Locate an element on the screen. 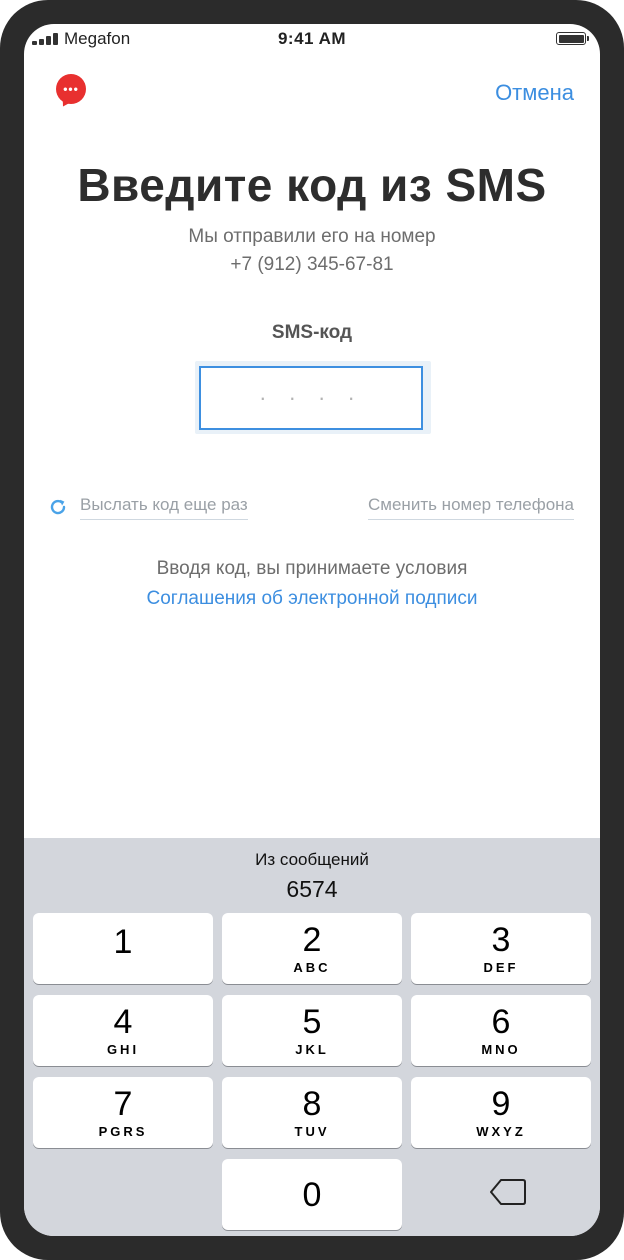 The width and height of the screenshot is (624, 1260). key-3: 3 DEF is located at coordinates (501, 948).